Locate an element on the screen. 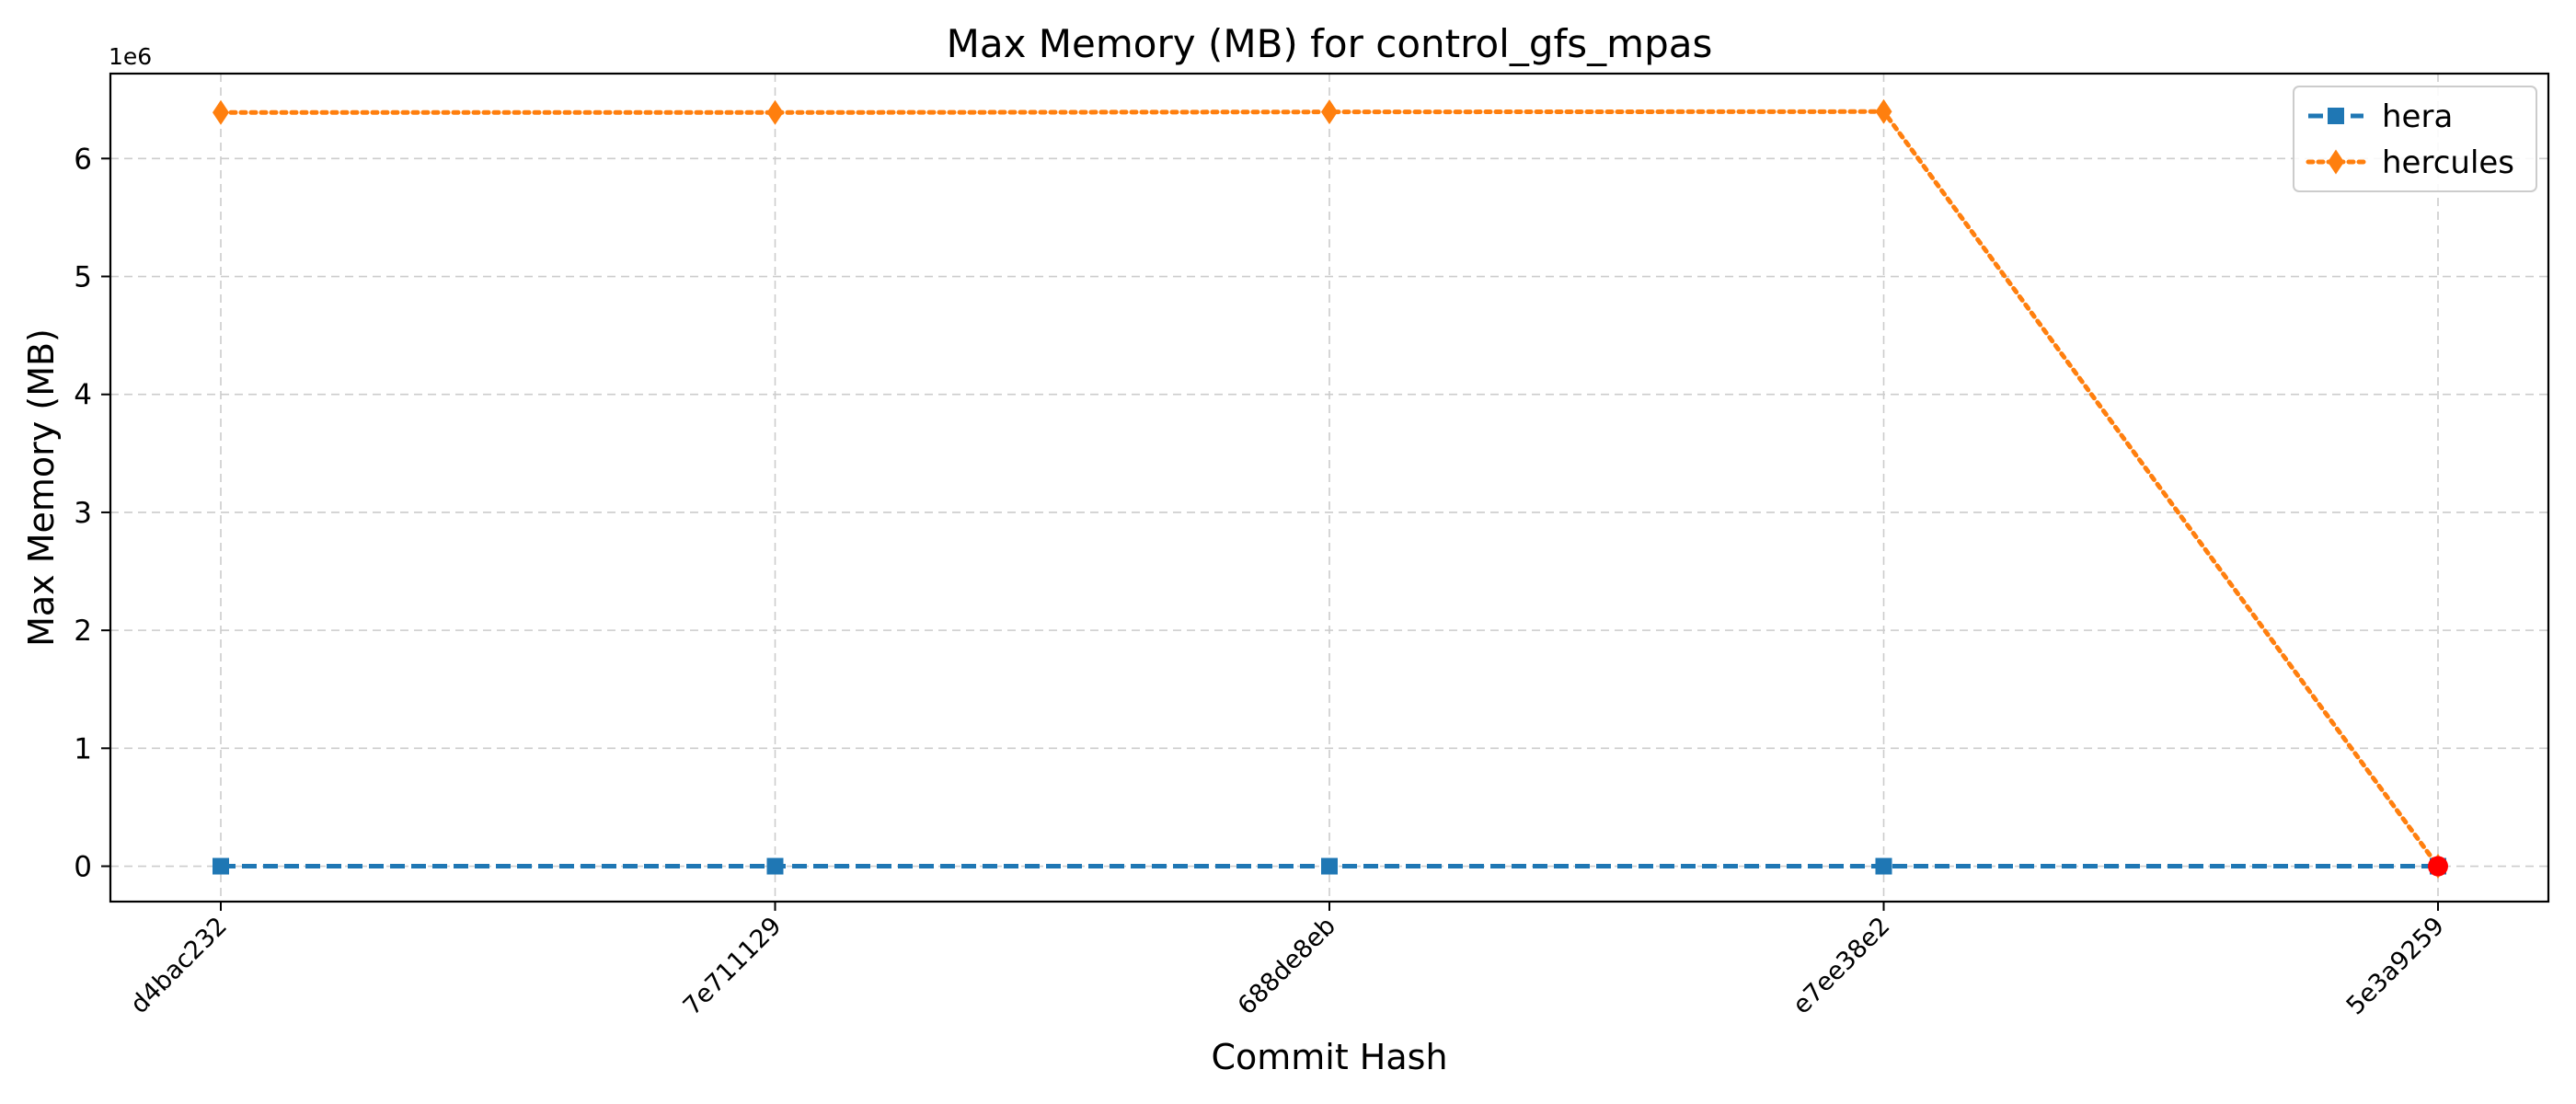 The image size is (2576, 1104). y-tick-label: 0 is located at coordinates (83, 867).